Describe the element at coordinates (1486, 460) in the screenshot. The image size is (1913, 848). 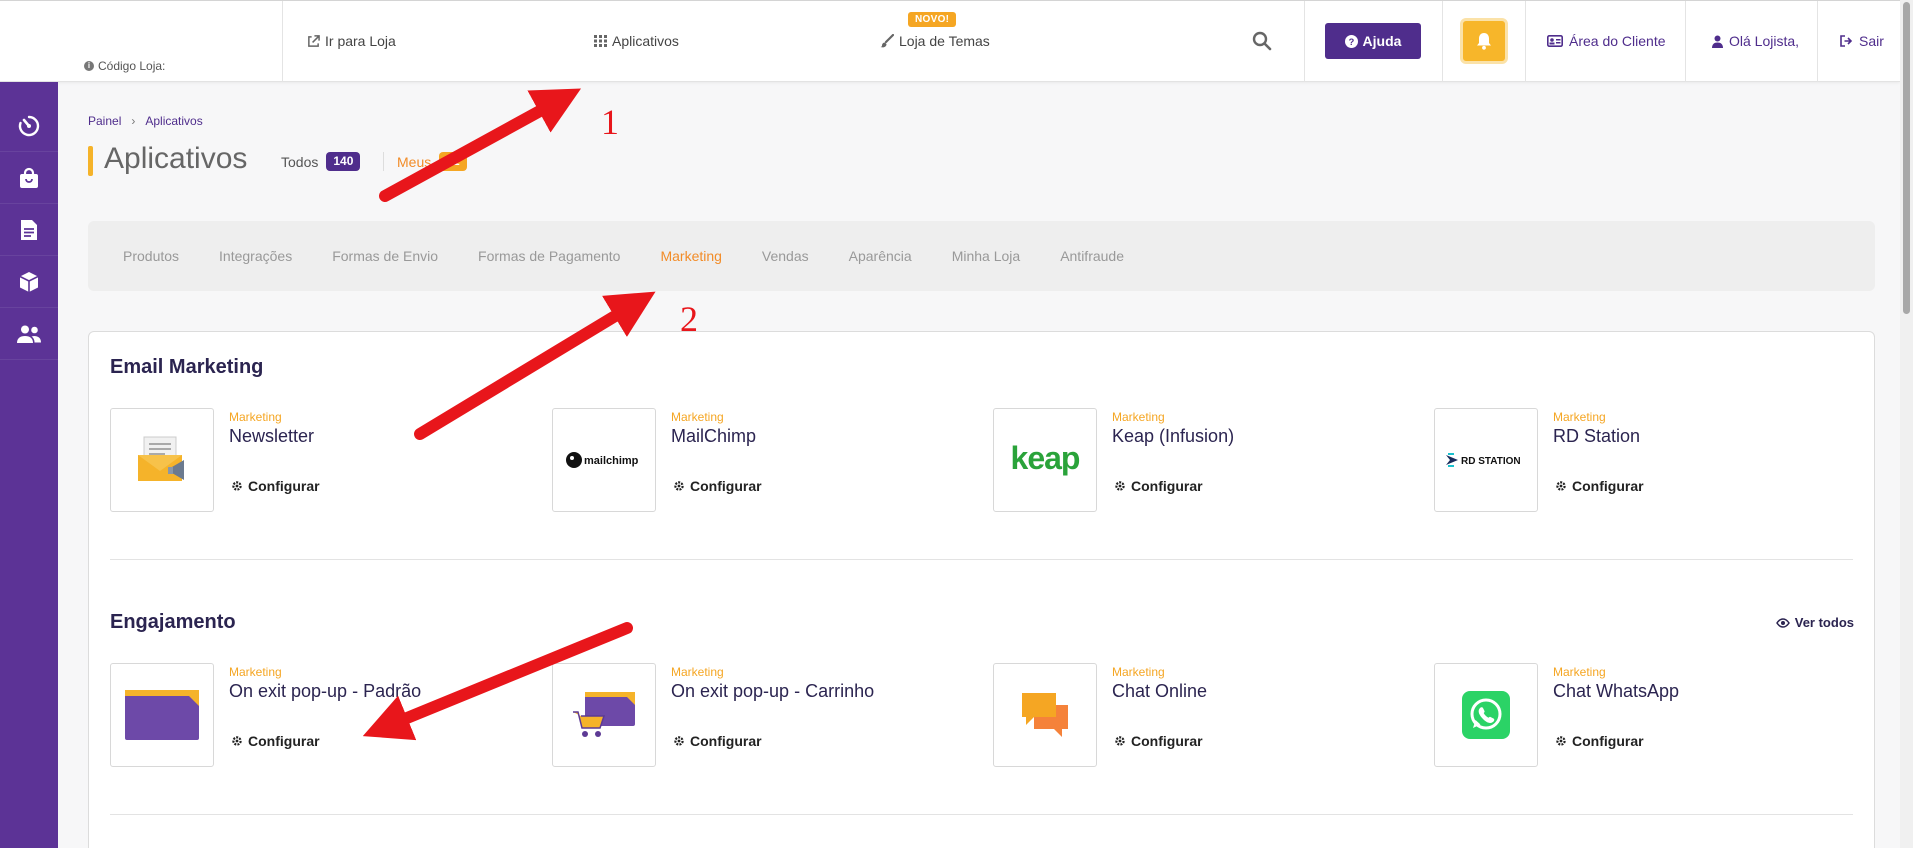
I see `app-thumb: RD STATION` at that location.